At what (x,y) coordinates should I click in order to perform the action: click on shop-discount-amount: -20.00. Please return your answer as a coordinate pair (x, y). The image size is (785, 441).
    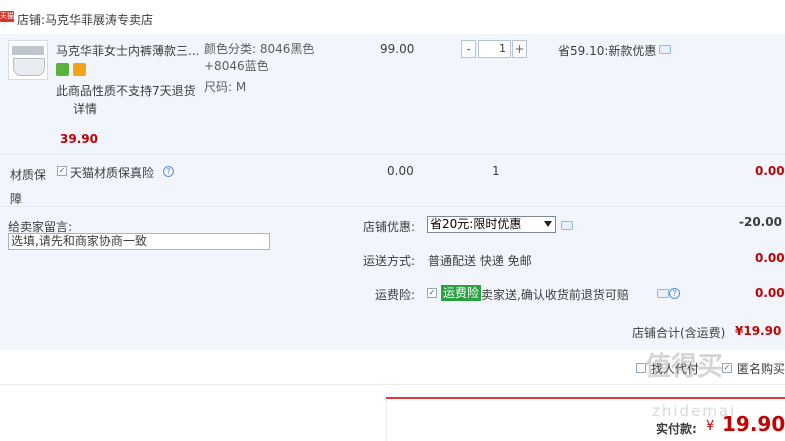
    Looking at the image, I should click on (760, 222).